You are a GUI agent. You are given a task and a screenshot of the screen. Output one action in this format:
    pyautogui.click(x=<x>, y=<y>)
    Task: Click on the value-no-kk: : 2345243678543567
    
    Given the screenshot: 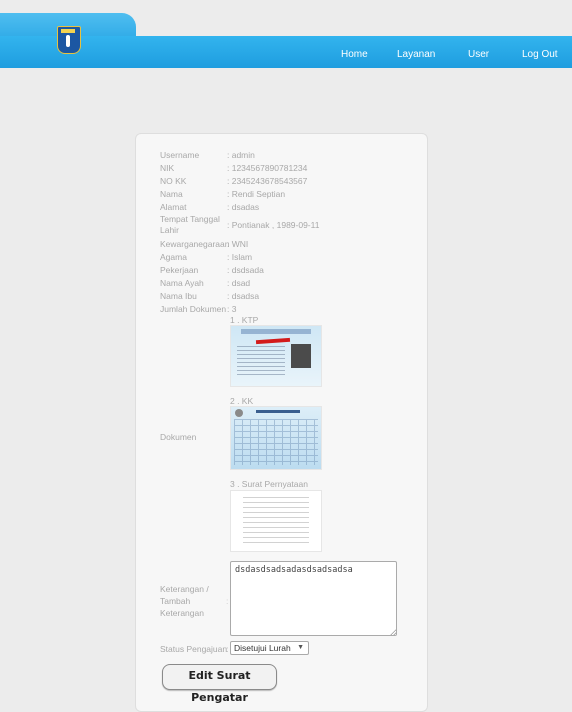 What is the action you would take?
    pyautogui.click(x=267, y=181)
    